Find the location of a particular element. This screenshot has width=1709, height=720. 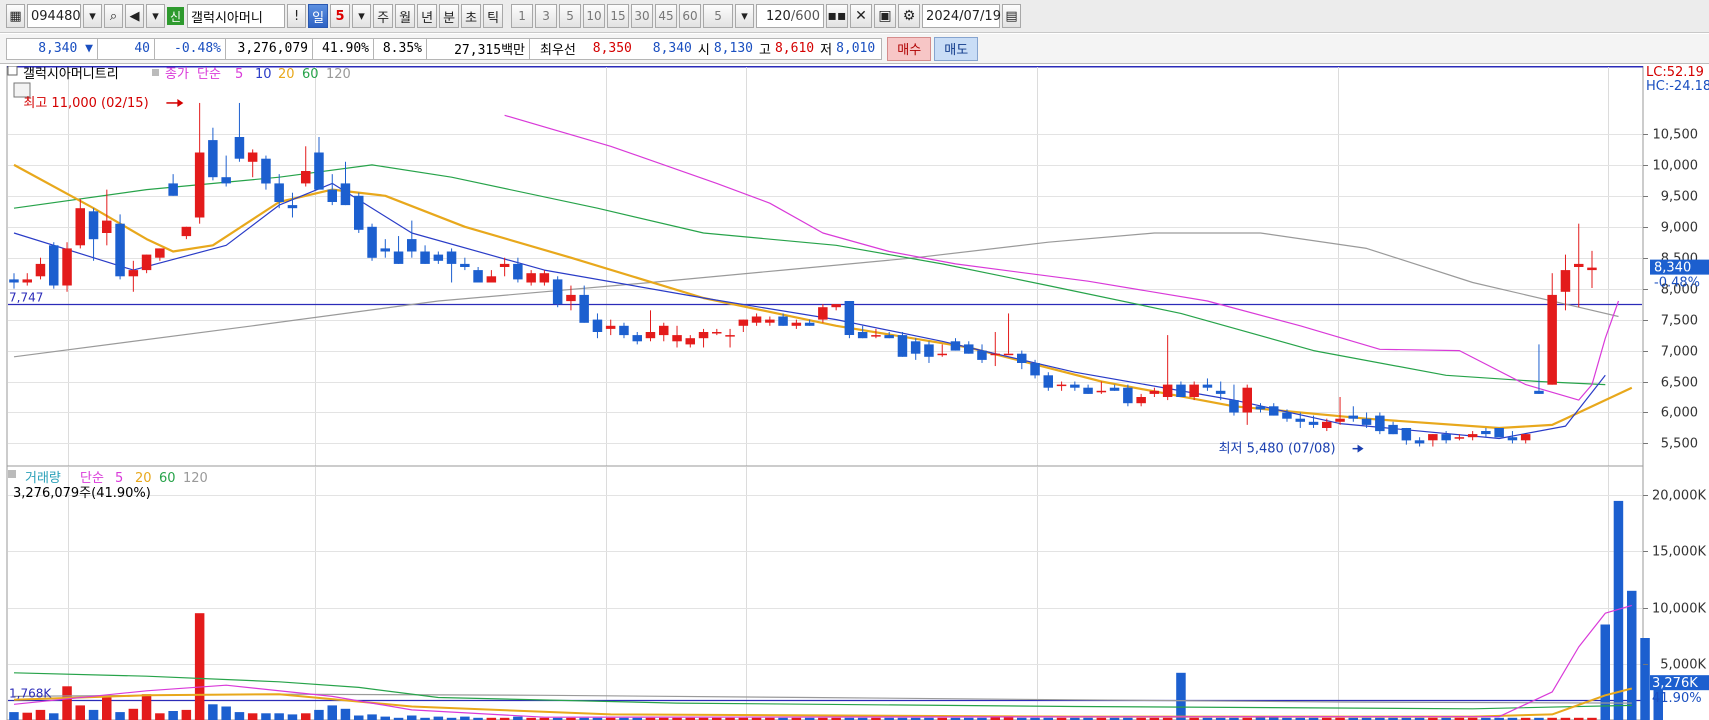

open-label: 시 is located at coordinates (703, 50).